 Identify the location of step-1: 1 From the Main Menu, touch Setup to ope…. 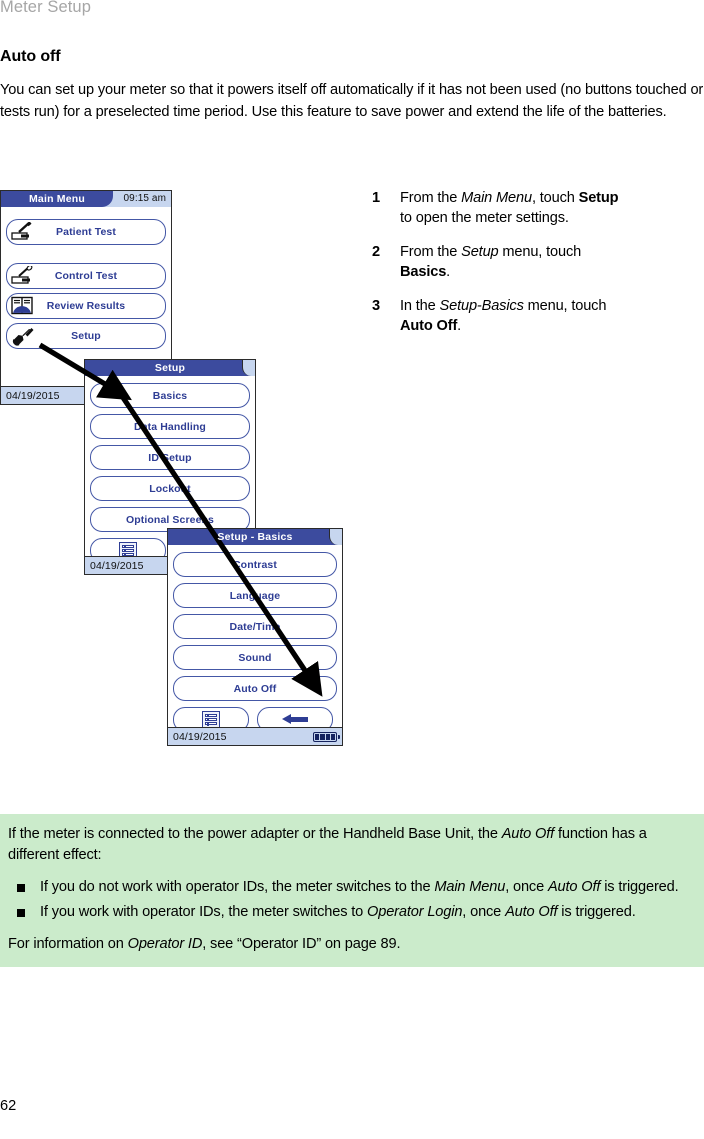
(502, 208).